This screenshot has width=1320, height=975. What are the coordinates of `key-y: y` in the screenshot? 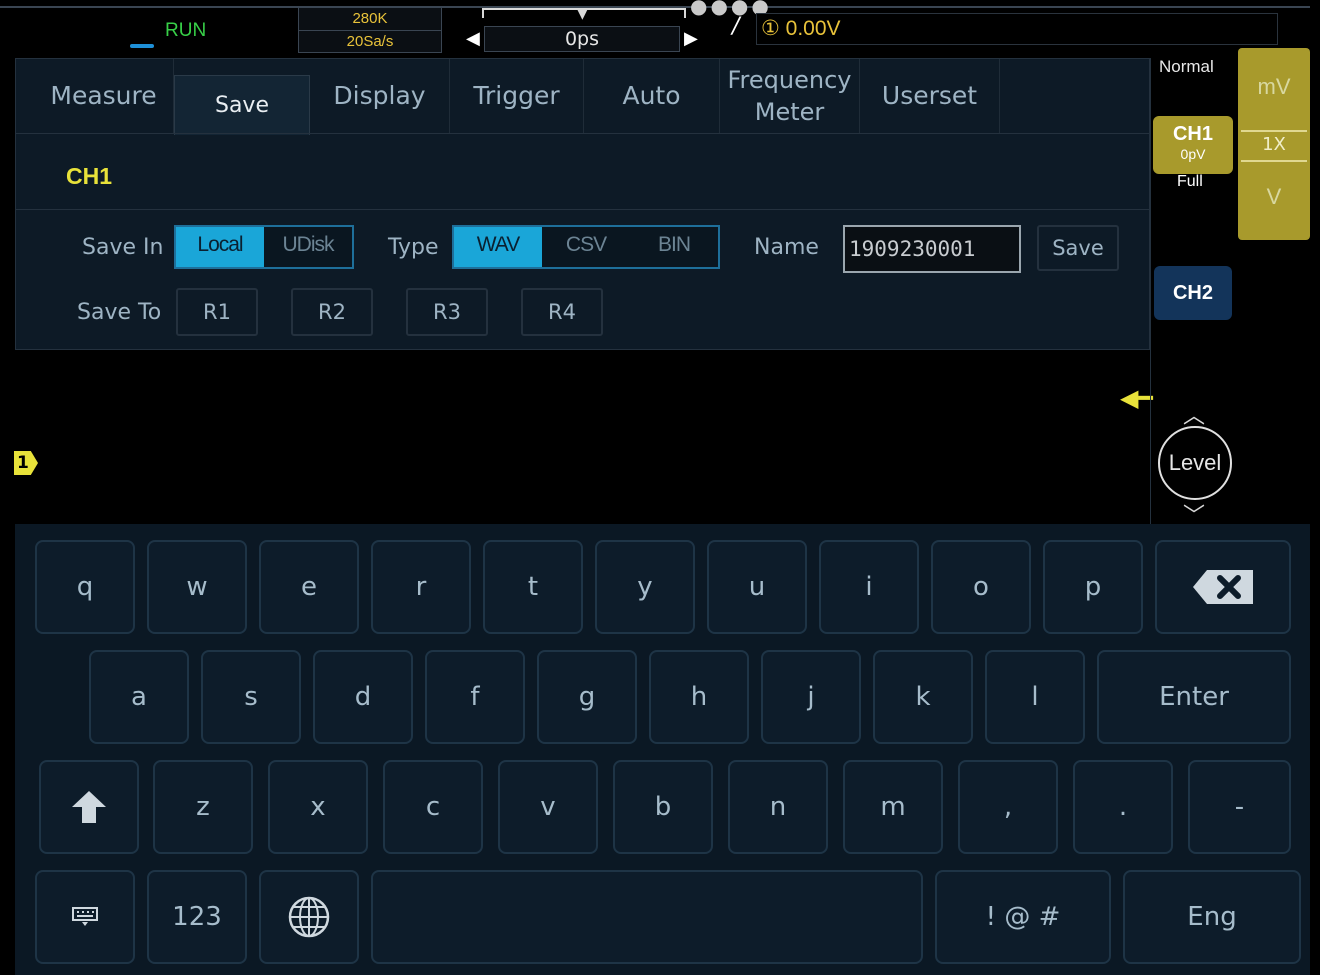 It's located at (645, 587).